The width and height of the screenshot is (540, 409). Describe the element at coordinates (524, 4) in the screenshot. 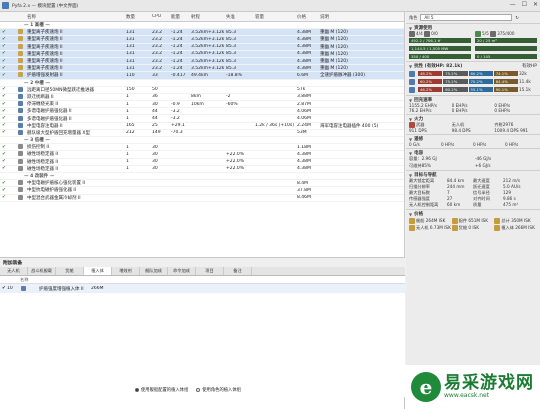

I see `maximize-button: ☐` at that location.